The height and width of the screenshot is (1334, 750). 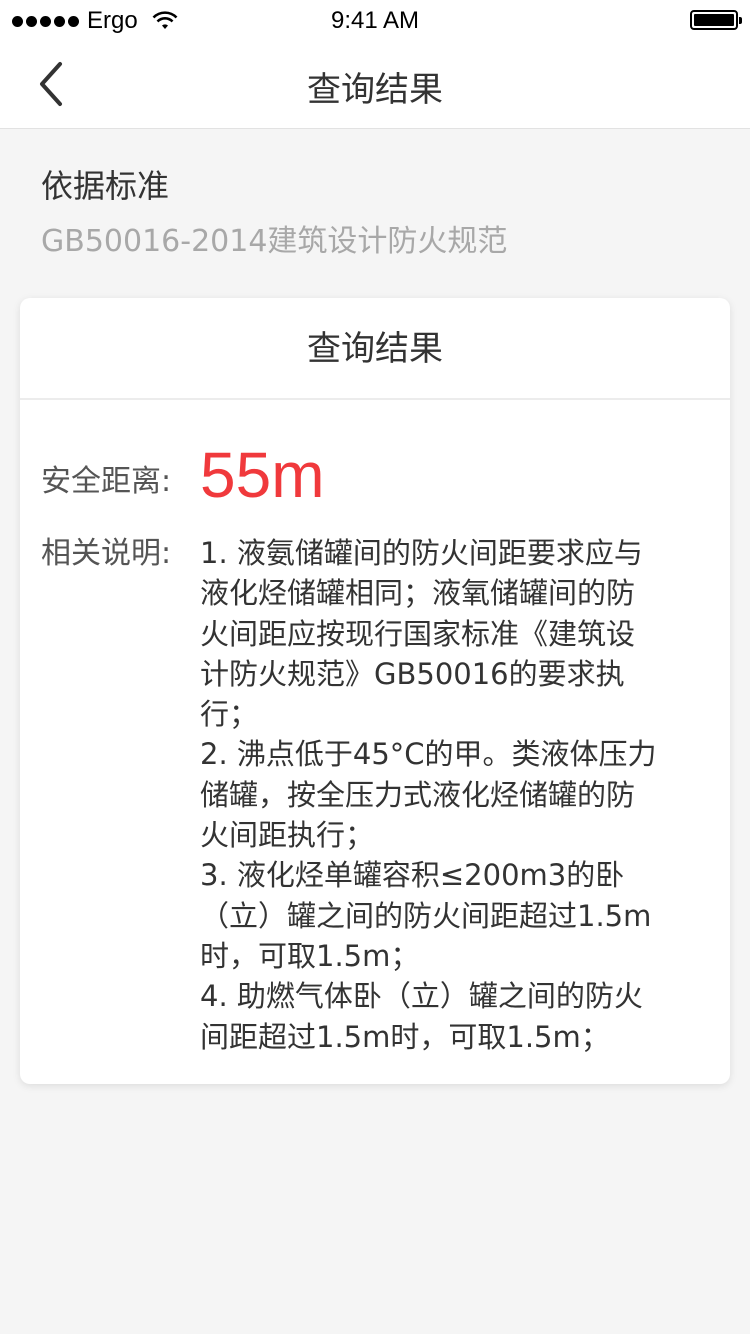 I want to click on page-title: 查询结果, so click(x=375, y=90).